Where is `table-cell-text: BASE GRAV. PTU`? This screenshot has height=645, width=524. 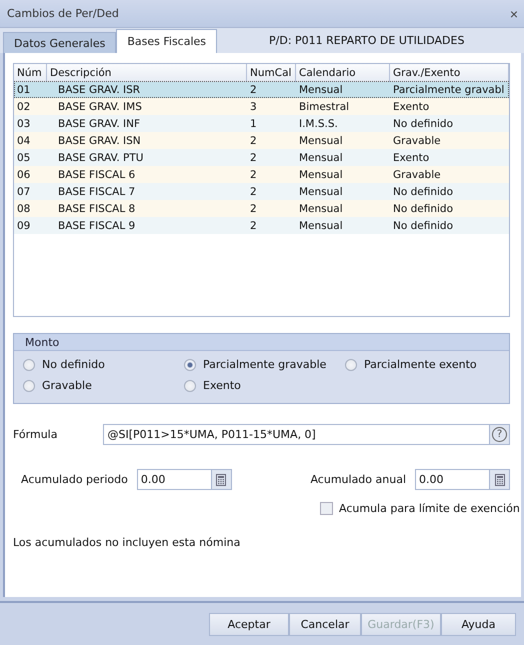
table-cell-text: BASE GRAV. PTU is located at coordinates (100, 158).